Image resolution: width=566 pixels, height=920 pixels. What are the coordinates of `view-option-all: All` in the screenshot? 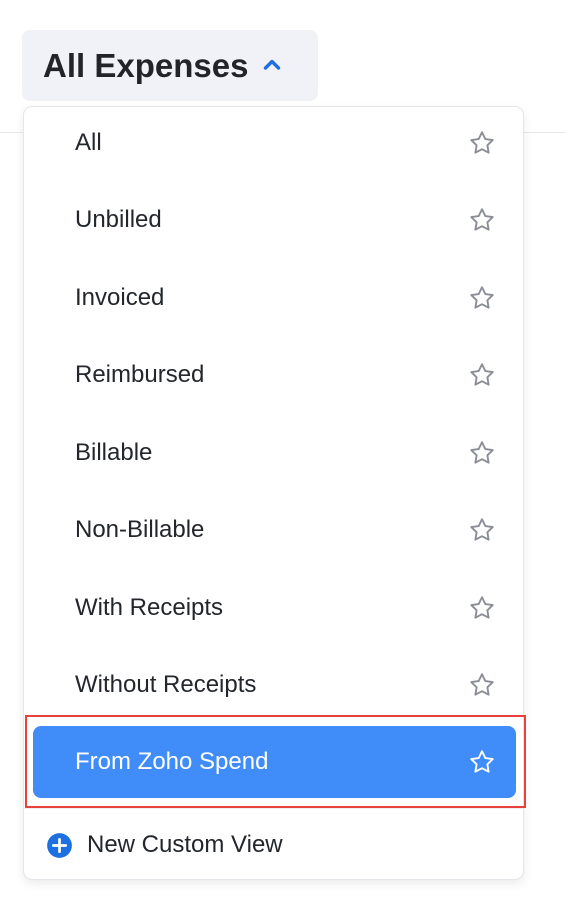 It's located at (274, 143).